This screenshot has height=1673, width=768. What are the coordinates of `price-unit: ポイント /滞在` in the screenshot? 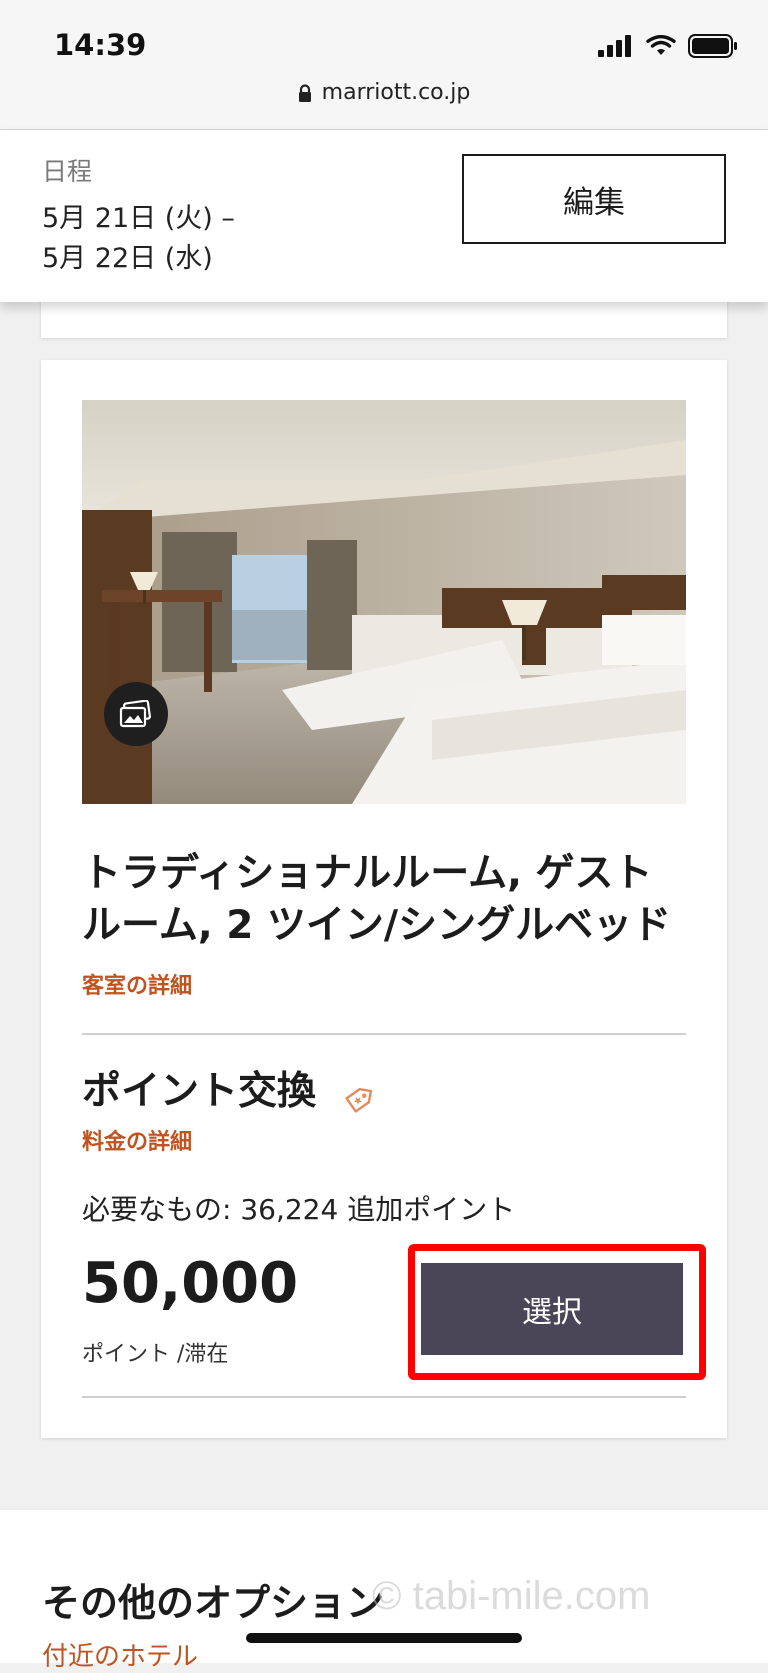 It's located at (155, 1354).